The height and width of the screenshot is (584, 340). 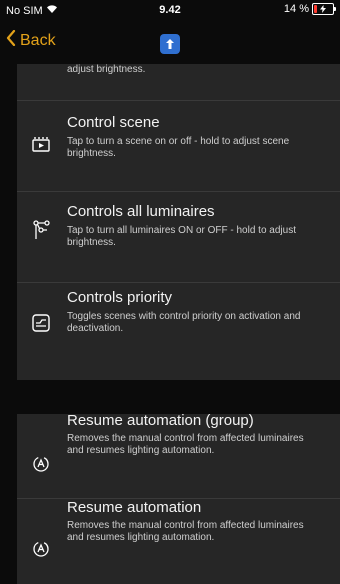 What do you see at coordinates (160, 420) in the screenshot?
I see `item-title: Resume automation (group)` at bounding box center [160, 420].